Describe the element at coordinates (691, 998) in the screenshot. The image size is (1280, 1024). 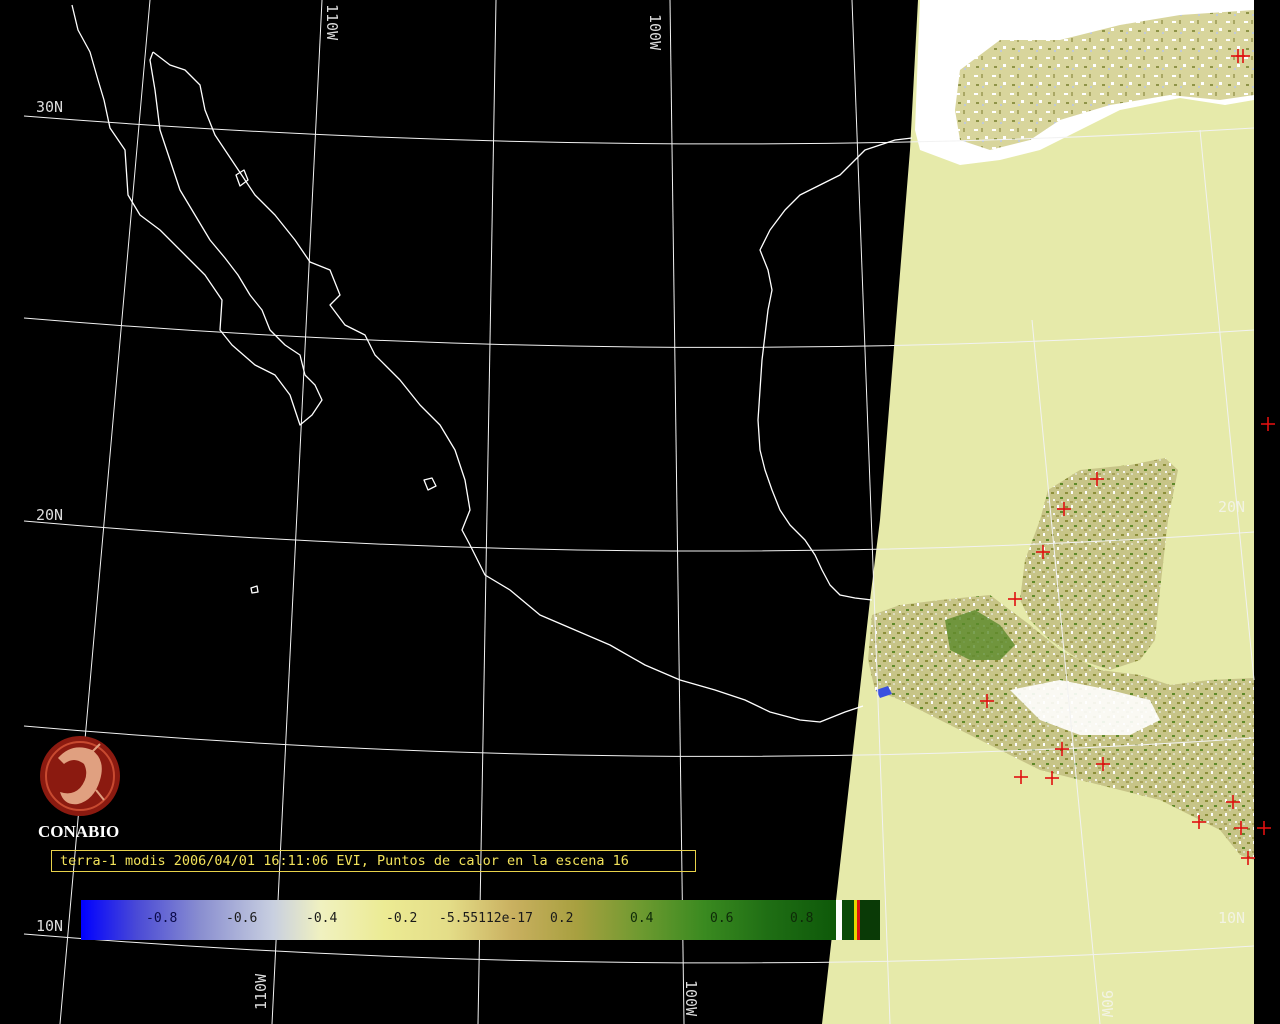
I see `label-lon-100-bottom: 100W` at that location.